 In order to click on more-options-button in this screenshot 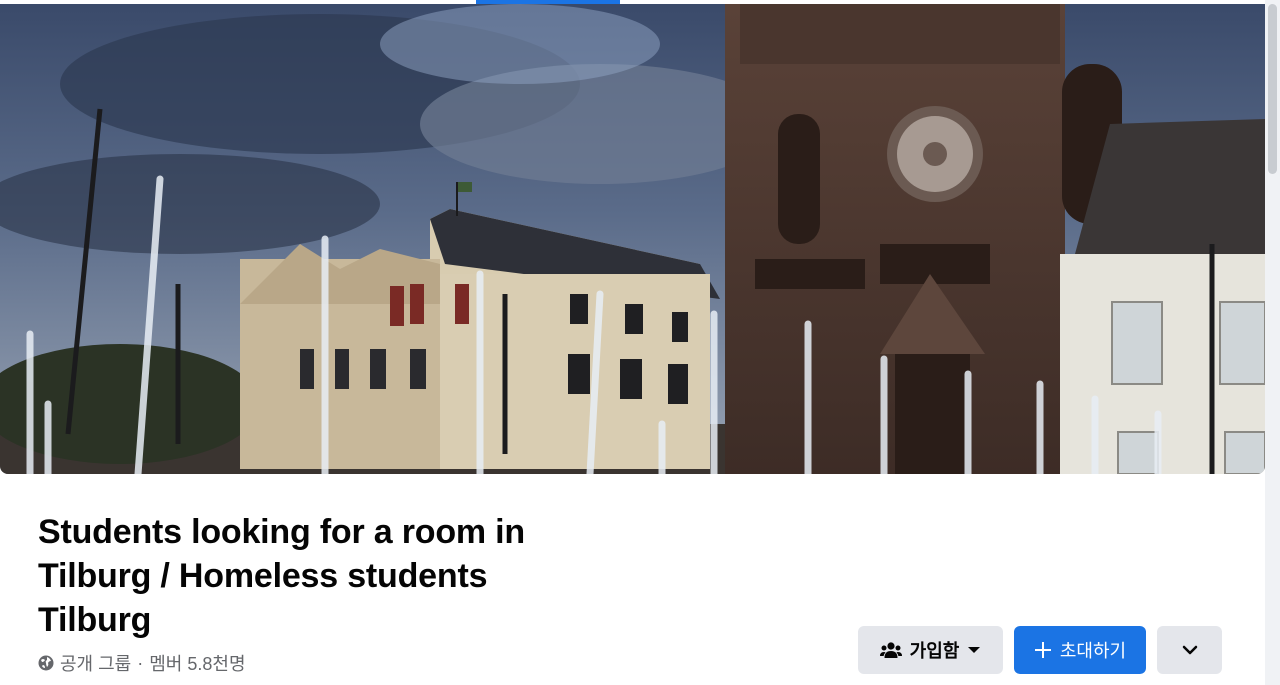, I will do `click(1189, 650)`.